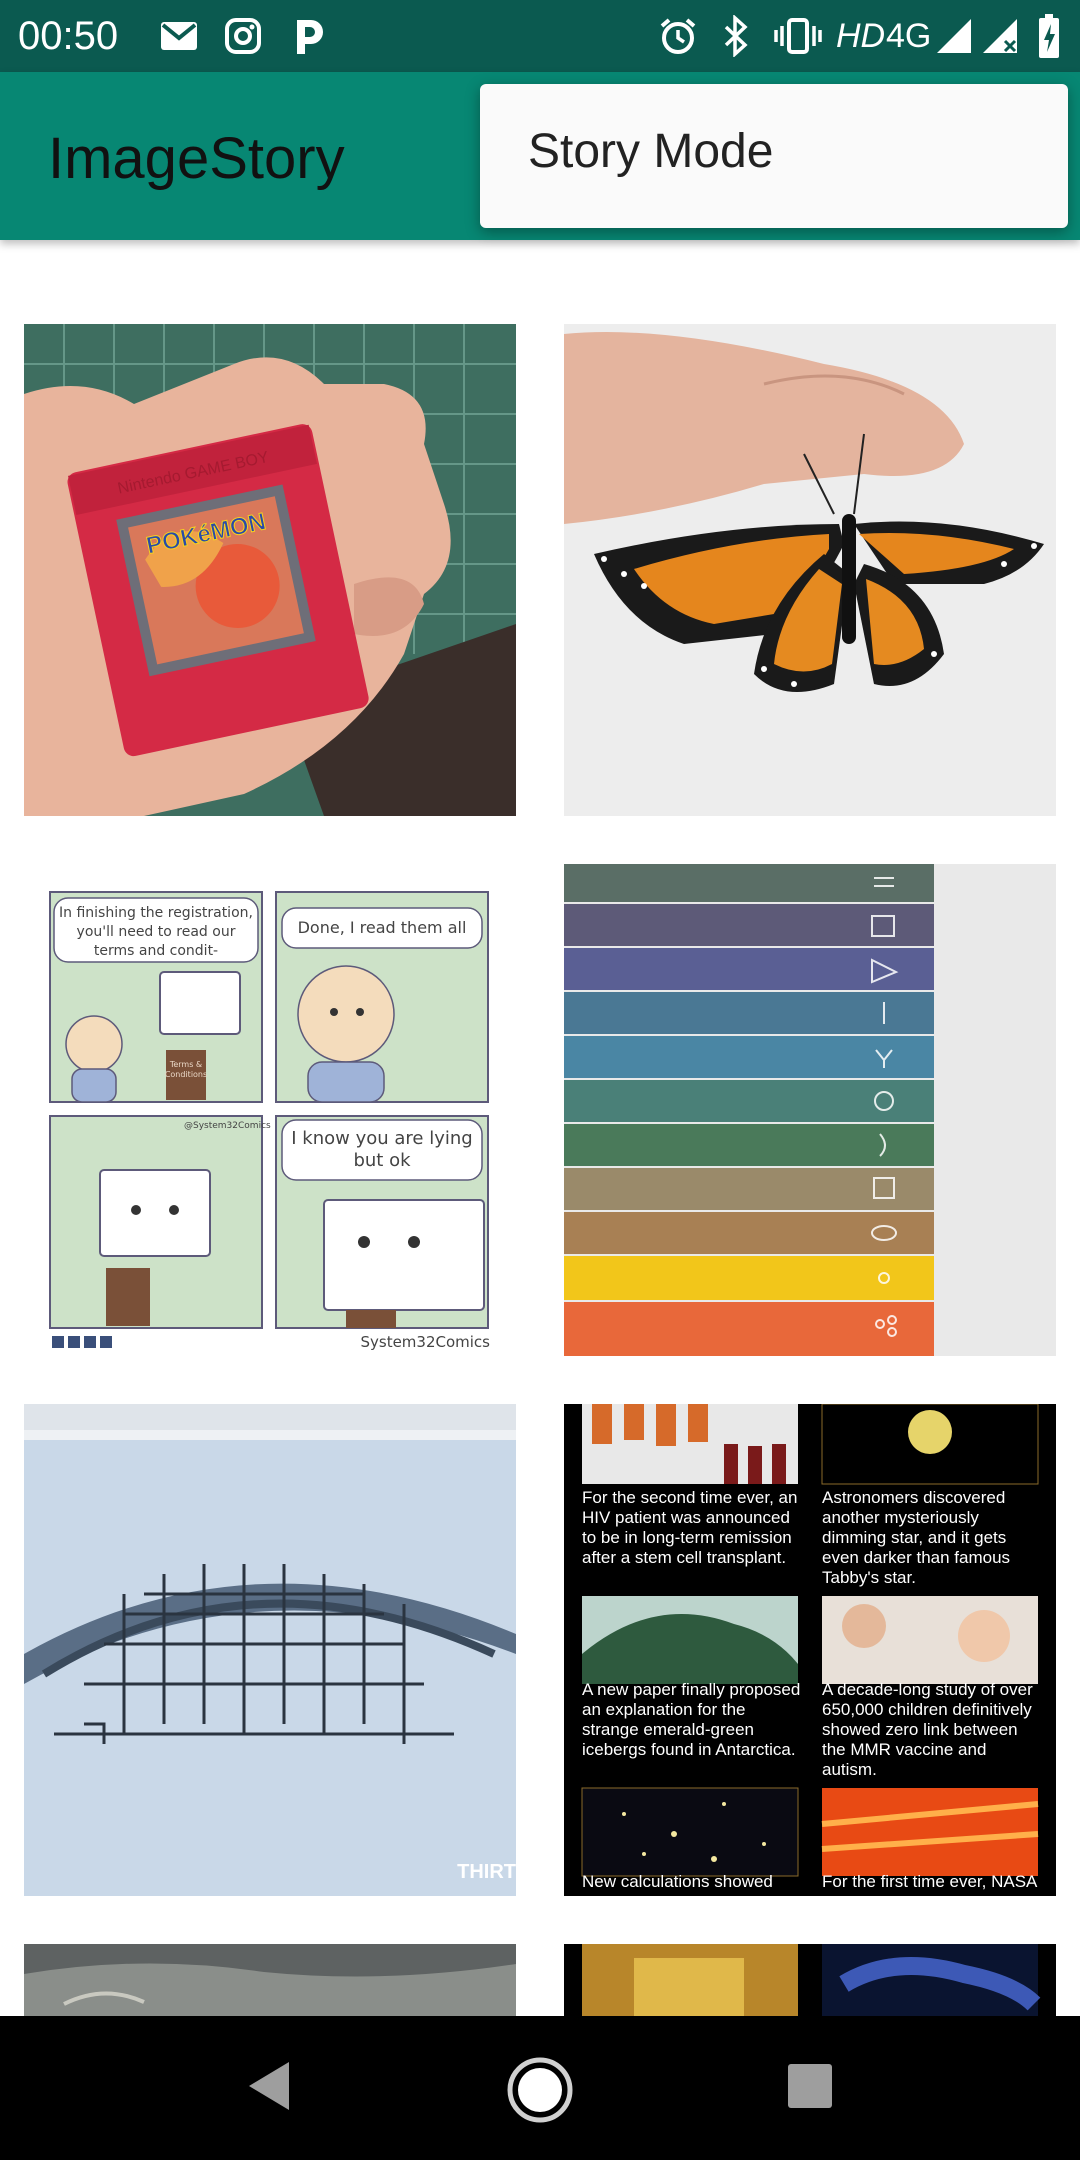 This screenshot has height=2160, width=1080. Describe the element at coordinates (909, 36) in the screenshot. I see `network-type-label: 4G` at that location.